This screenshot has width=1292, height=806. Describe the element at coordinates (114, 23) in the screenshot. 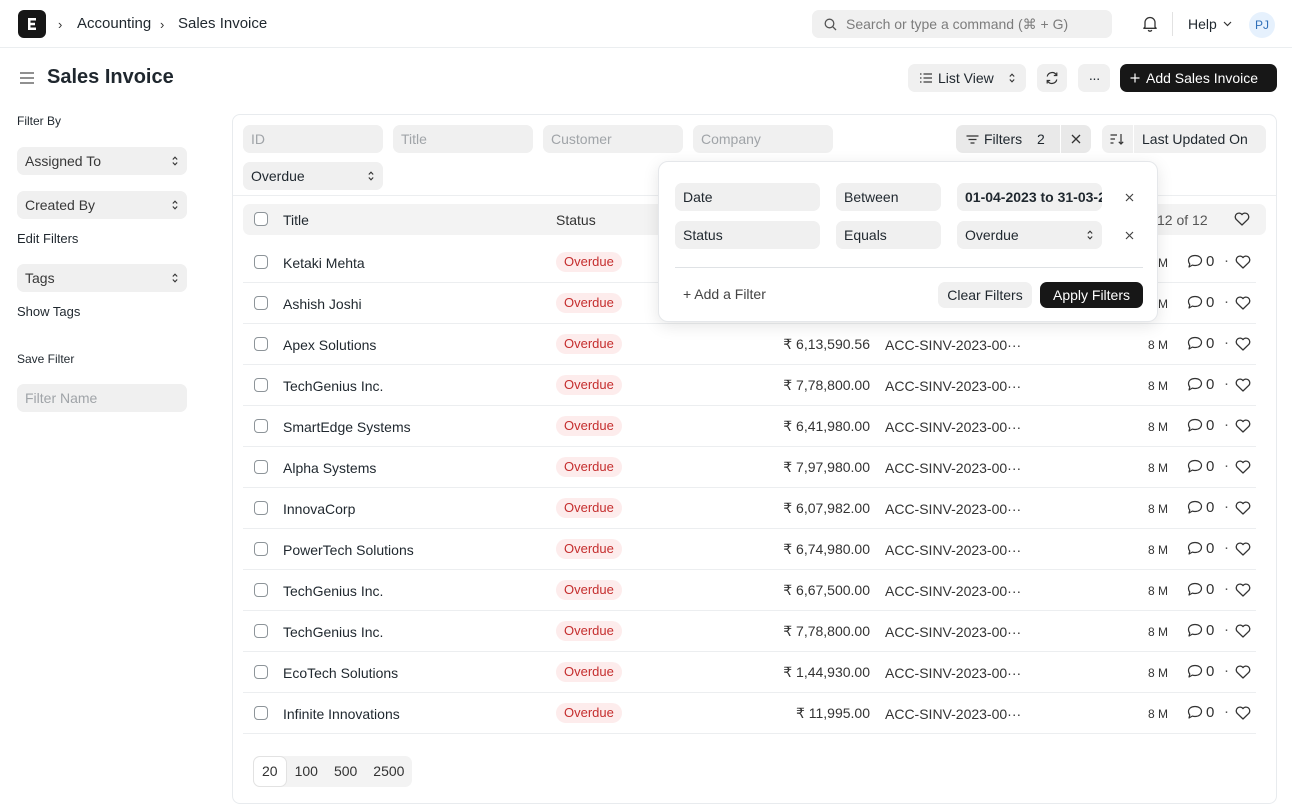

I see `breadcrumb-accounting: Accounting` at that location.